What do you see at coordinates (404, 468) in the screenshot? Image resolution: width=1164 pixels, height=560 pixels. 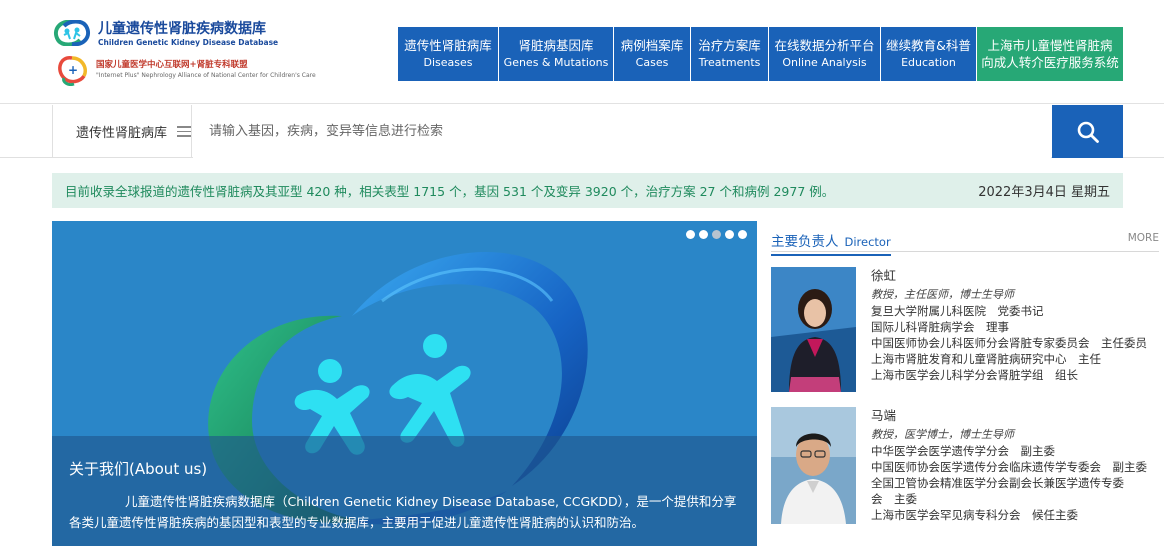 I see `about-us-title: 关于我们(About us)` at bounding box center [404, 468].